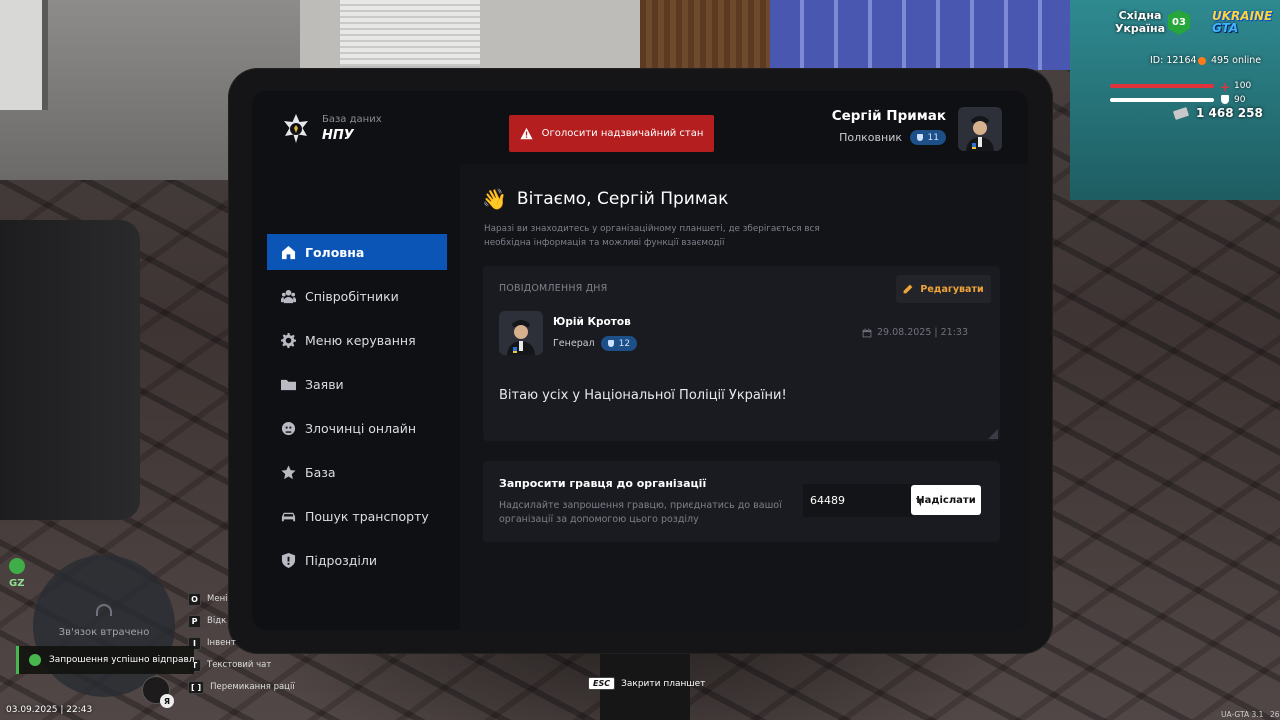  Describe the element at coordinates (867, 332) in the screenshot. I see `calendar-icon` at that location.